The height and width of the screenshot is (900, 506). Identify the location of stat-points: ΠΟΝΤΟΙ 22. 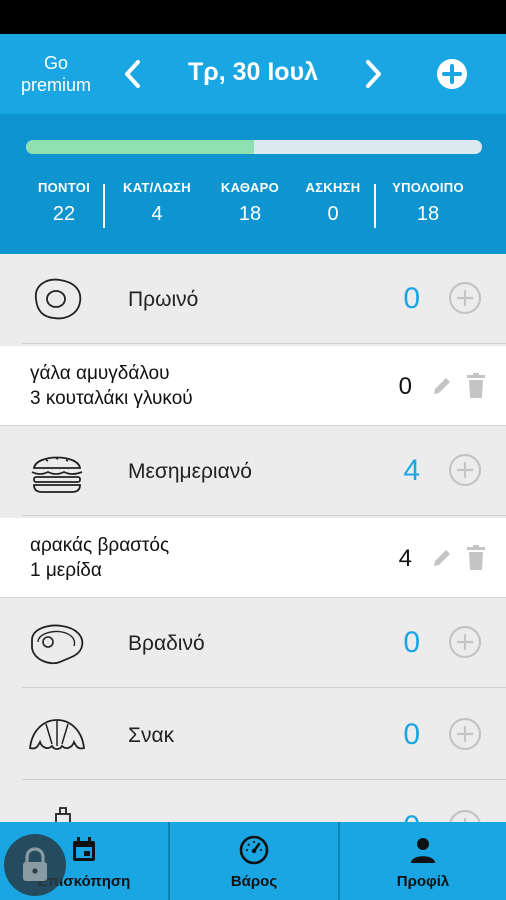
(64, 203).